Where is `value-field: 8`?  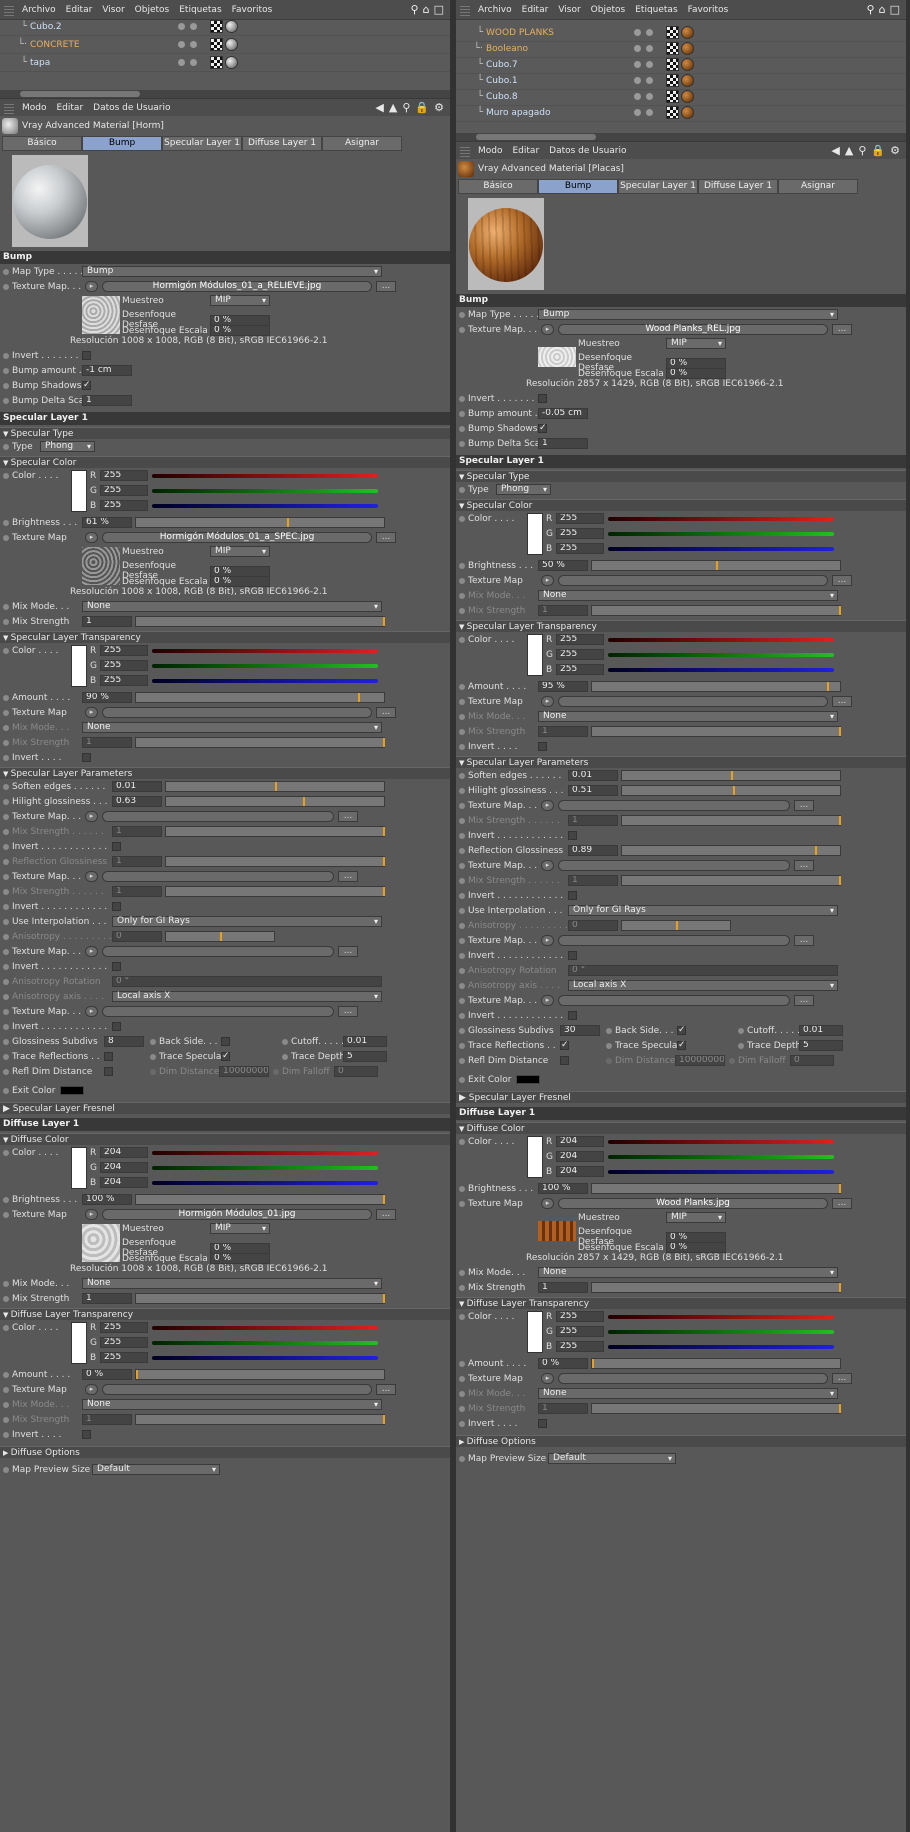 value-field: 8 is located at coordinates (124, 1041).